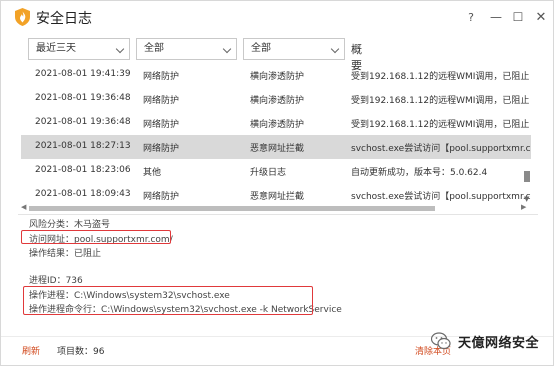 The width and height of the screenshot is (554, 366). What do you see at coordinates (186, 49) in the screenshot?
I see `category-select: 全部` at bounding box center [186, 49].